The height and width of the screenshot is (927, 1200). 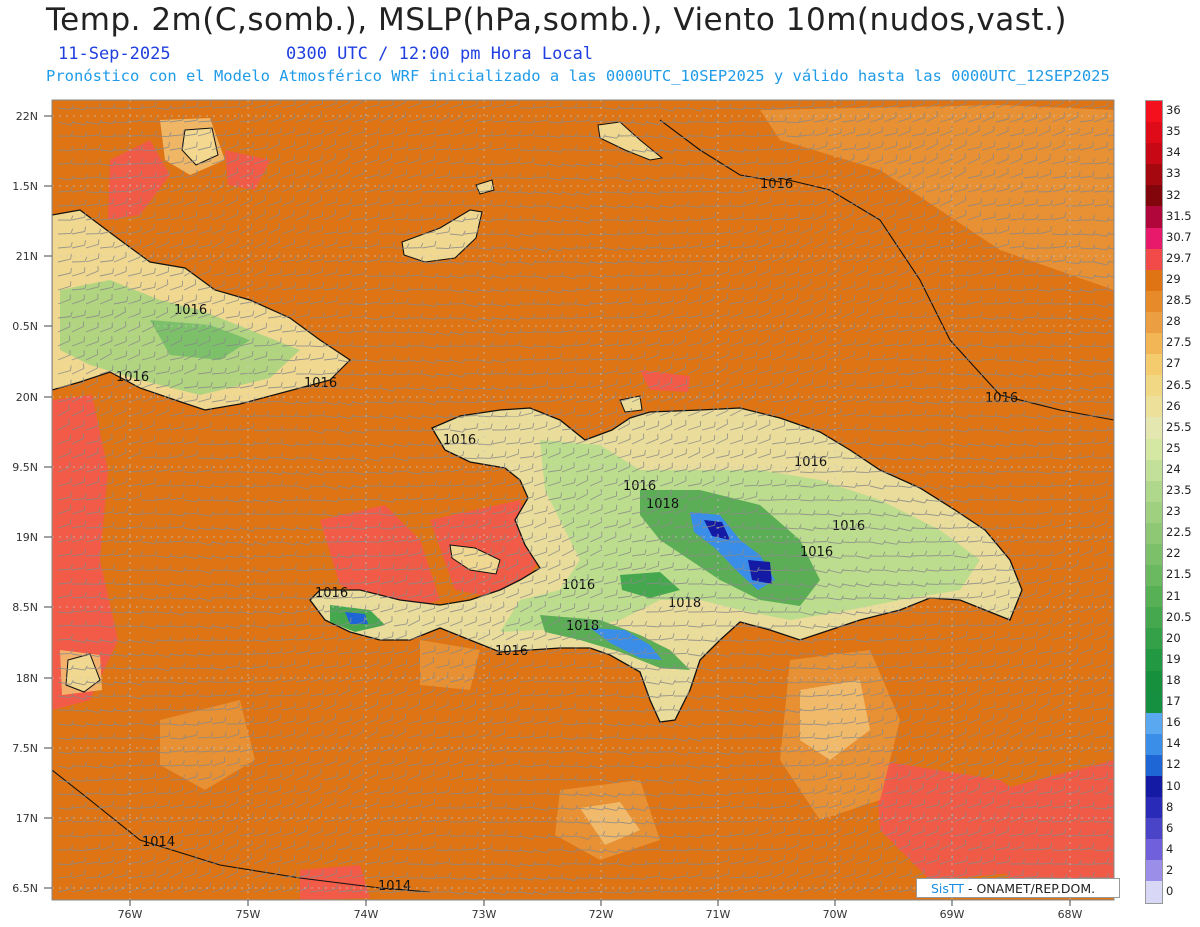 I want to click on isobar-label: 1016, so click(x=320, y=383).